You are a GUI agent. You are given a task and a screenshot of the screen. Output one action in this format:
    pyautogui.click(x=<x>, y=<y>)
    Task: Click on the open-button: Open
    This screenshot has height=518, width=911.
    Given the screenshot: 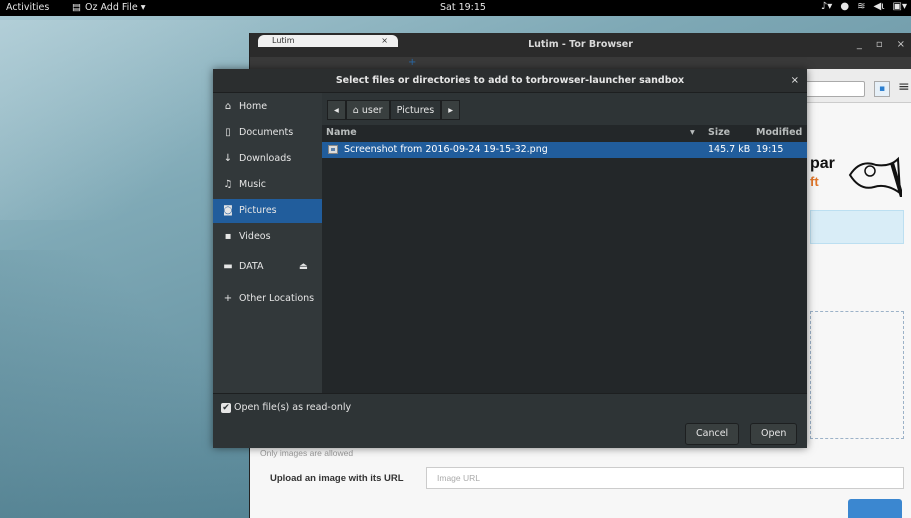 What is the action you would take?
    pyautogui.click(x=774, y=434)
    